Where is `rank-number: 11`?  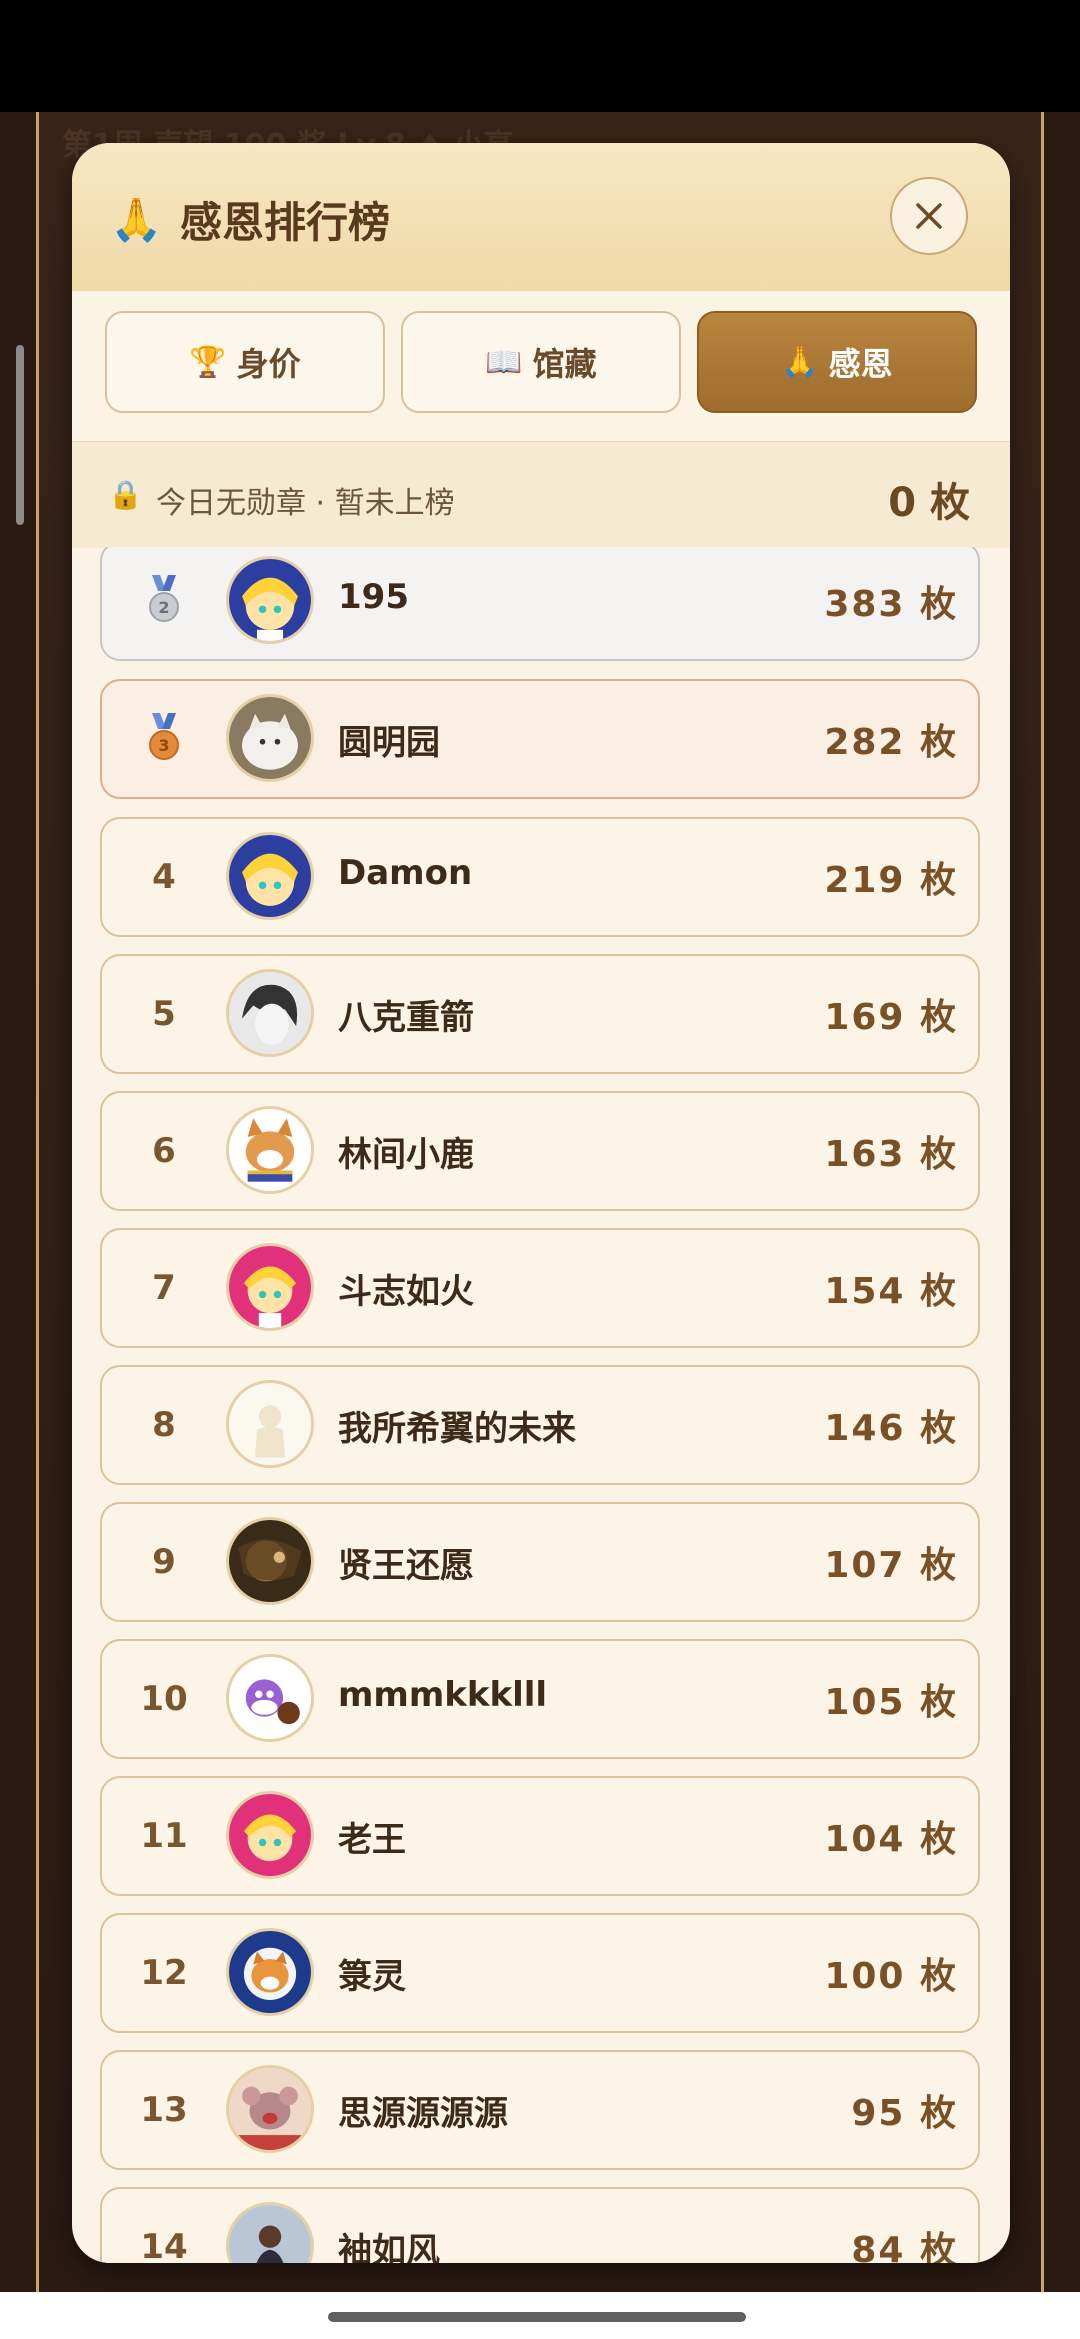 rank-number: 11 is located at coordinates (164, 1836).